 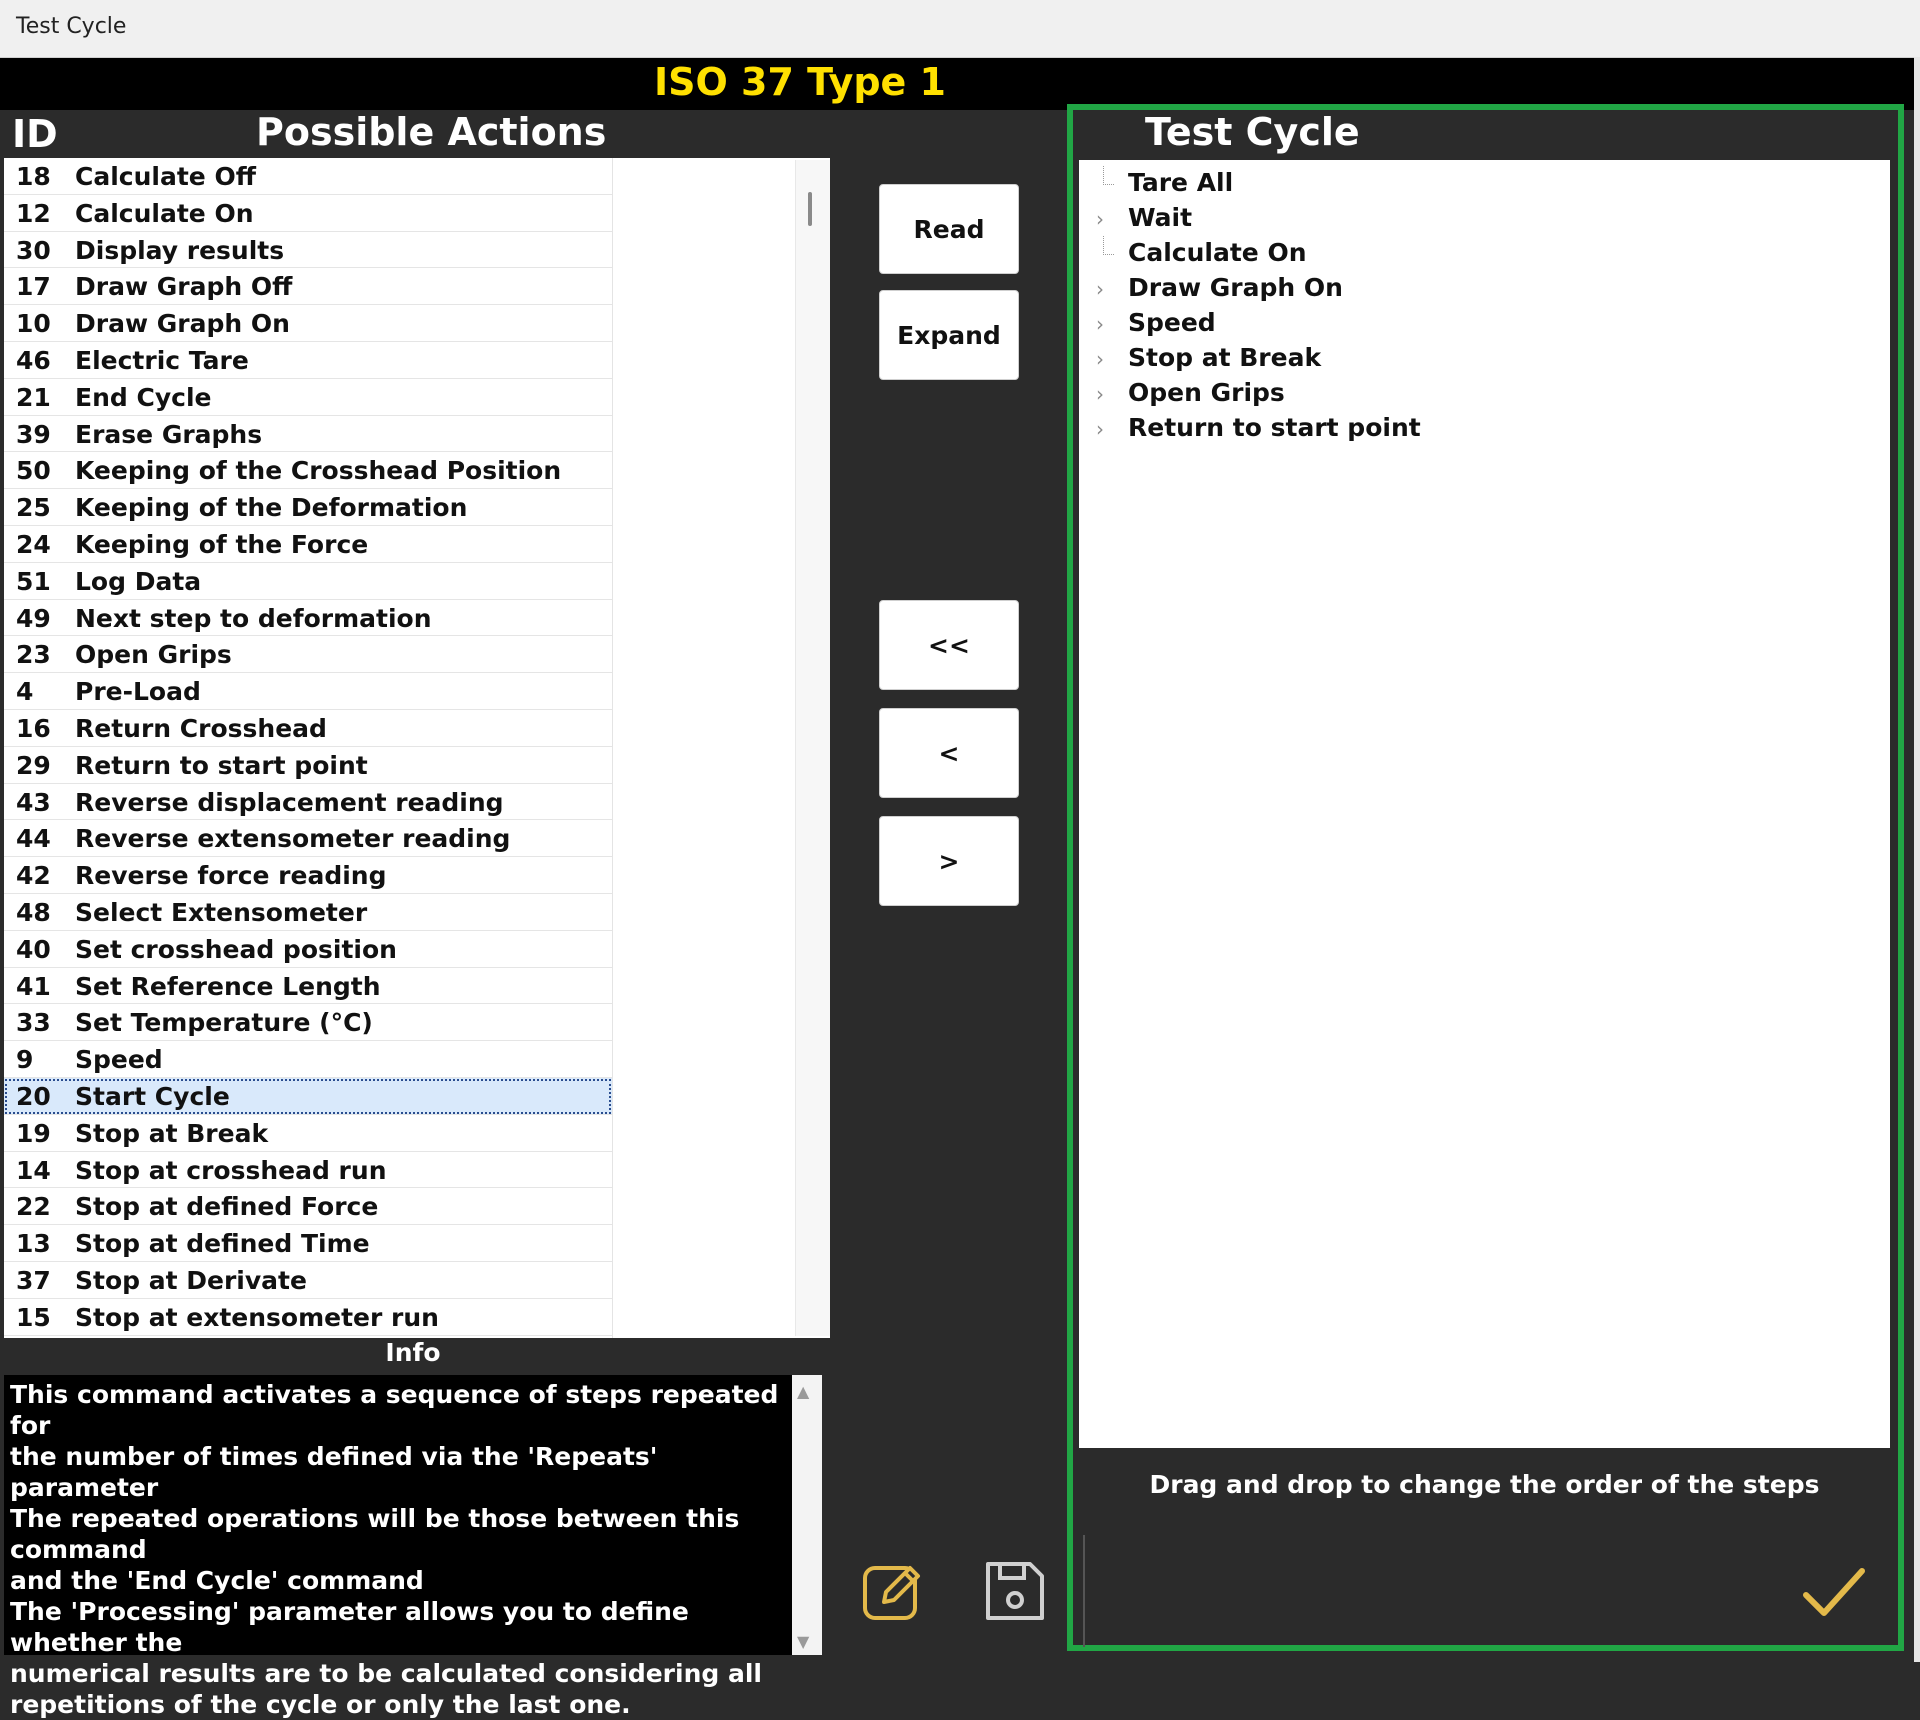 I want to click on action-row: 50 Keeping of the Crosshead Position, so click(x=308, y=471).